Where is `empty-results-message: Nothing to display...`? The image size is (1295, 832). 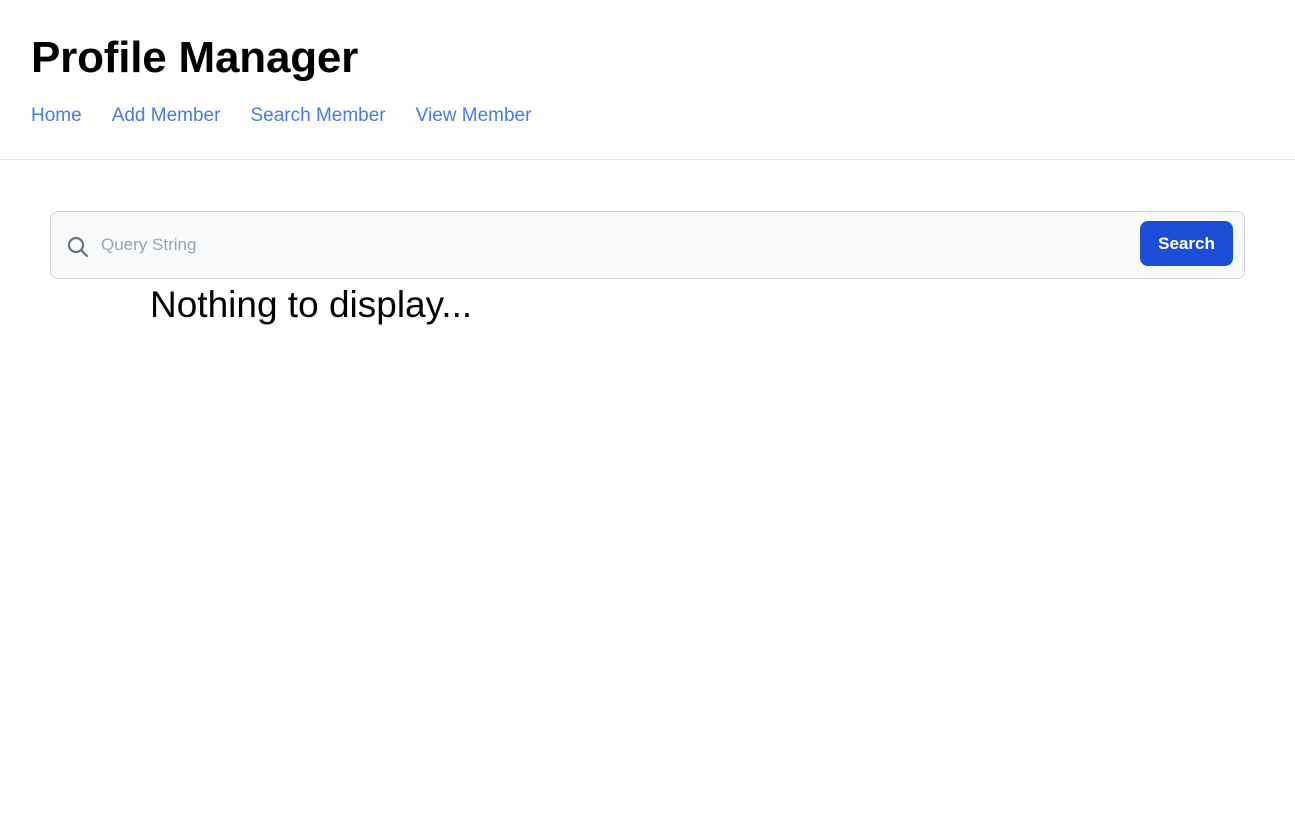
empty-results-message: Nothing to display... is located at coordinates (311, 304).